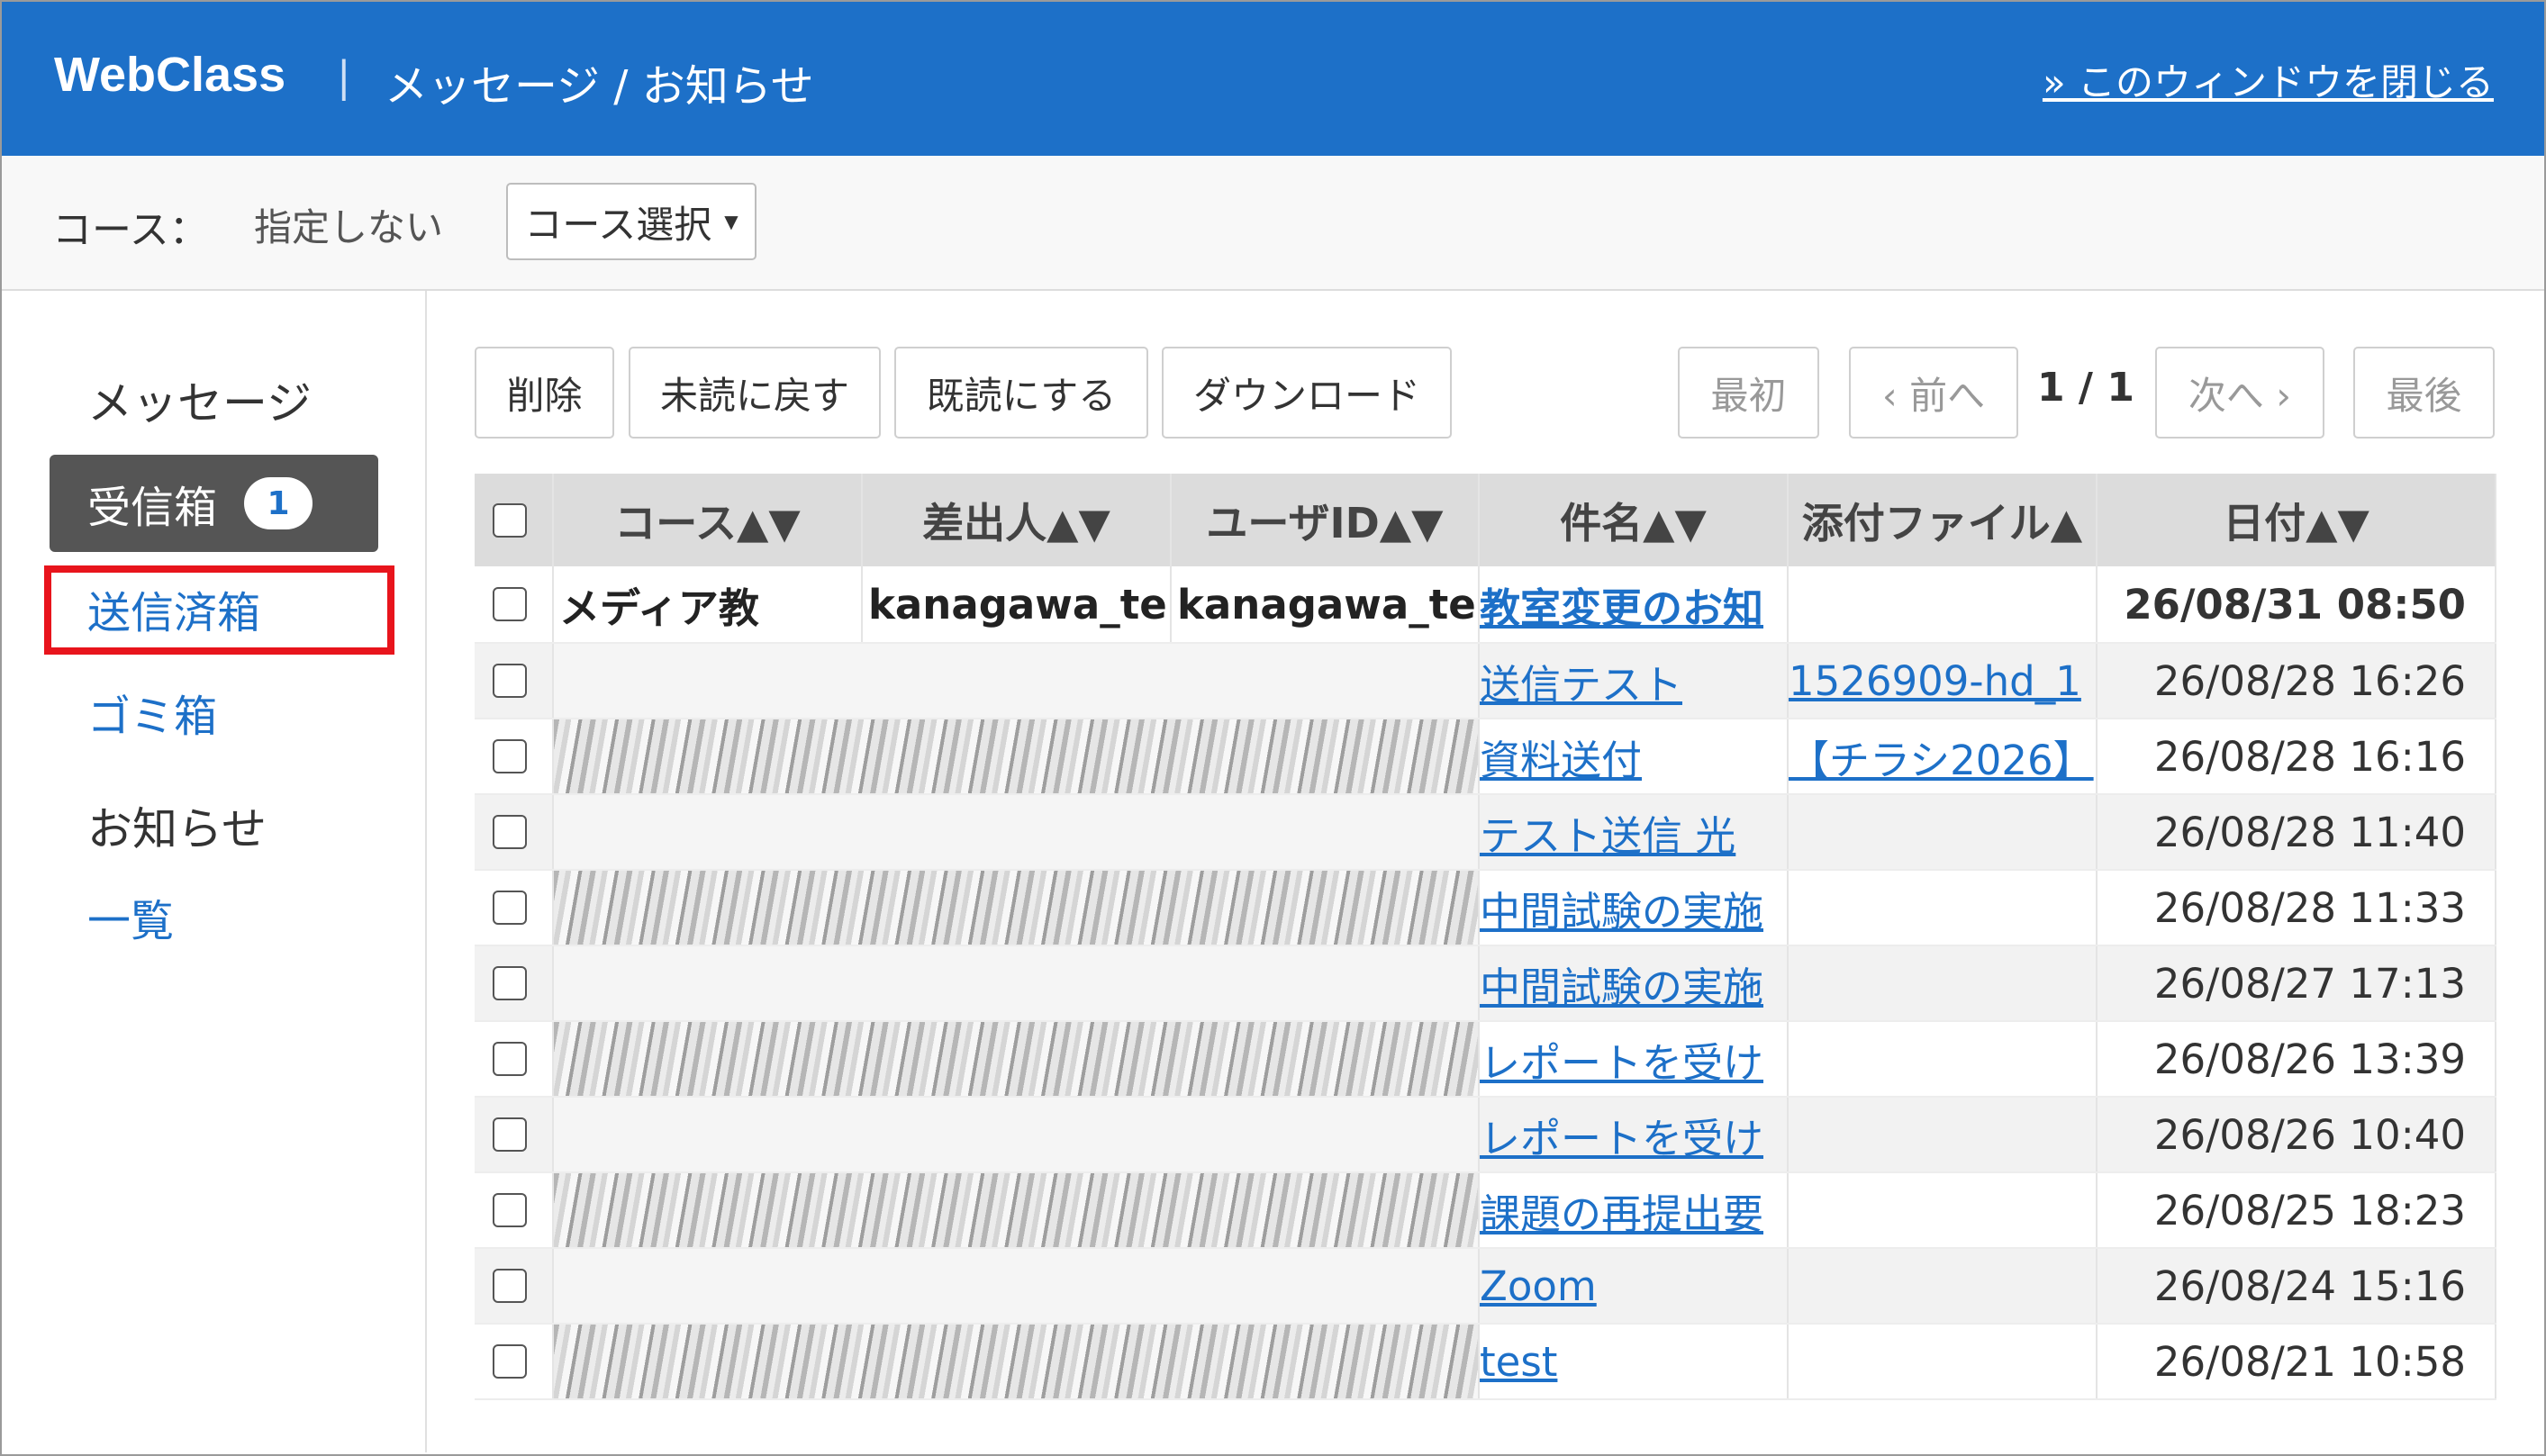 This screenshot has height=1456, width=2546. I want to click on table-row: 中間試験の実施 26/08/28 11:33, so click(1485, 908).